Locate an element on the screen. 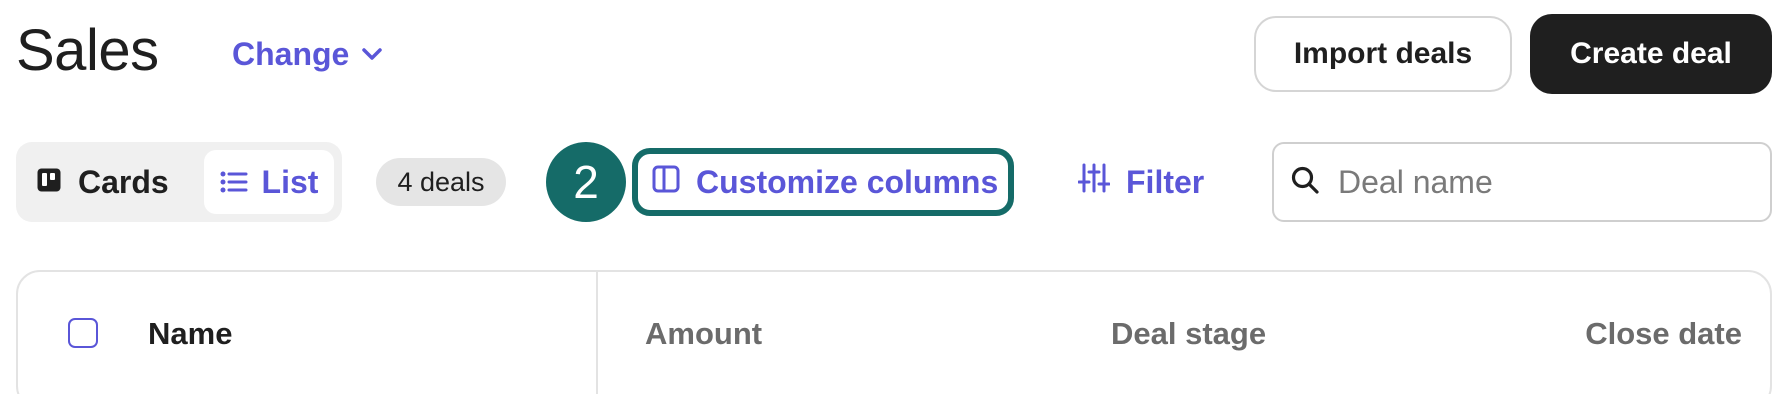  step-number-badge: 2 is located at coordinates (586, 182).